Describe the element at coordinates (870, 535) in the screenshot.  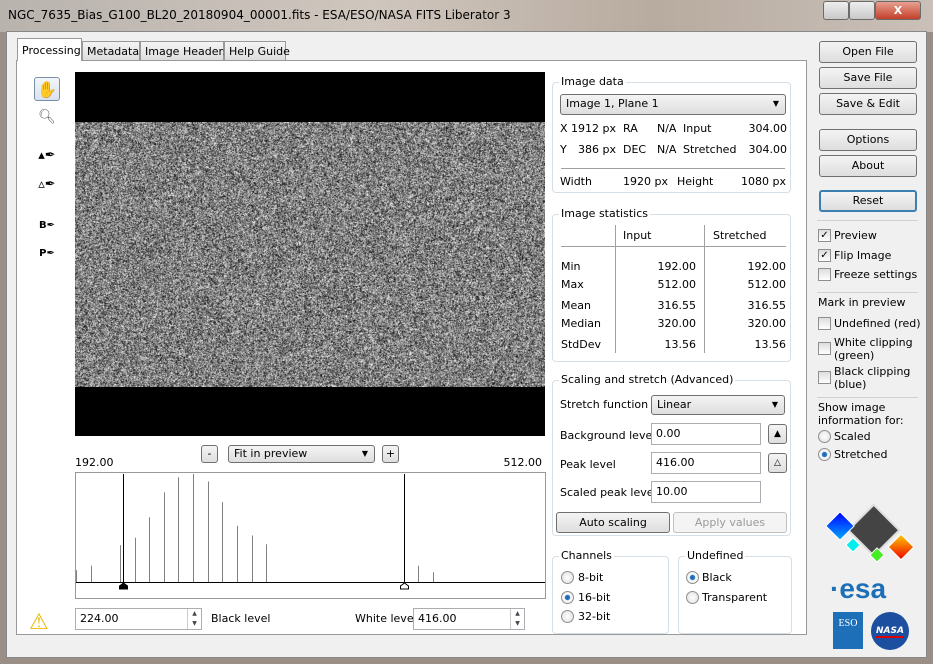
I see `fits-liberator-logo` at that location.